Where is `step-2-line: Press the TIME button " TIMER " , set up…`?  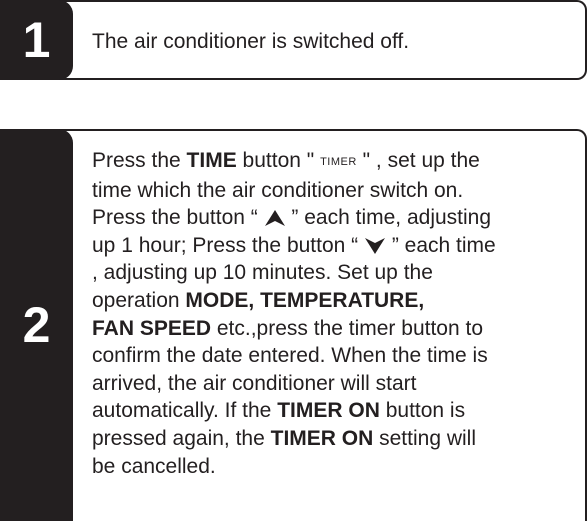
step-2-line: Press the TIME button " TIMER " , set up… is located at coordinates (286, 160).